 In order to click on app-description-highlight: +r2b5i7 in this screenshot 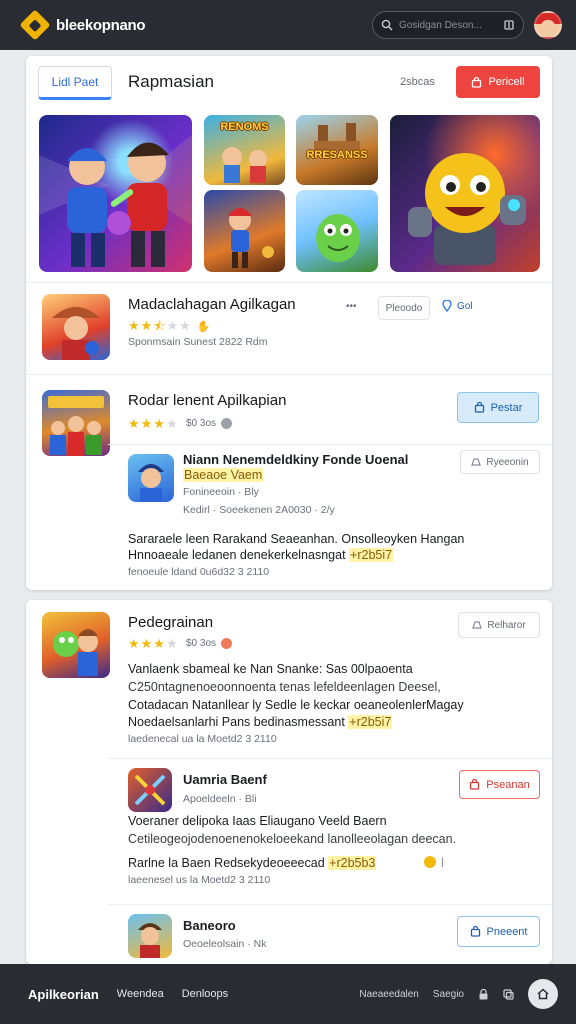, I will do `click(371, 555)`.